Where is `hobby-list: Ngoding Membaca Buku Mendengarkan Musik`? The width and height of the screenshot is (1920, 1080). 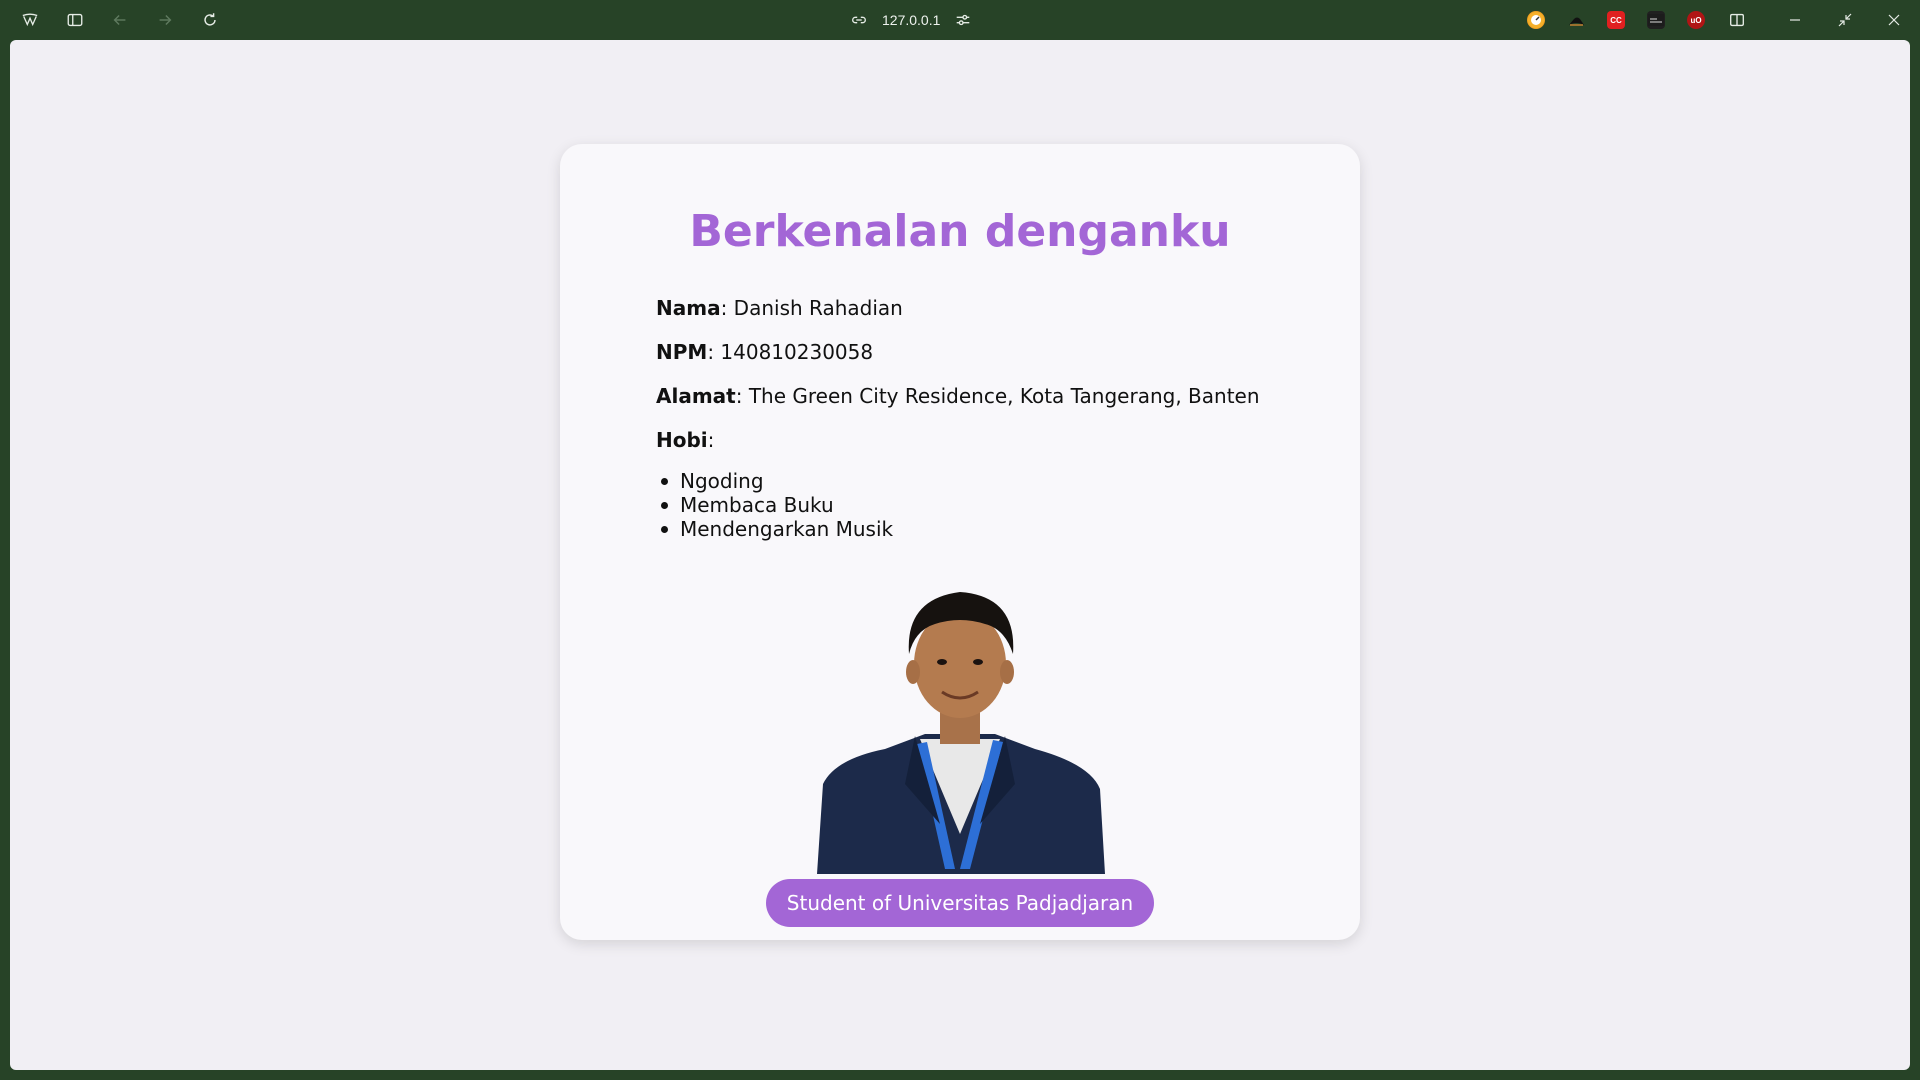
hobby-list: Ngoding Membaca Buku Mendengarkan Musik is located at coordinates (774, 505).